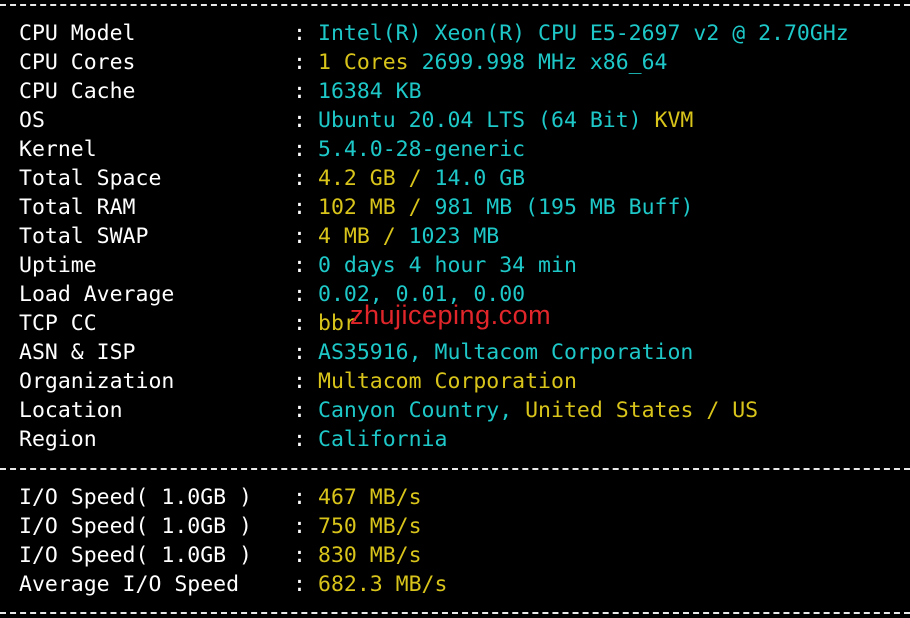 This screenshot has height=618, width=910. What do you see at coordinates (455, 526) in the screenshot?
I see `io-row: I/O Speed( 1.0GB ):750 MB/s` at bounding box center [455, 526].